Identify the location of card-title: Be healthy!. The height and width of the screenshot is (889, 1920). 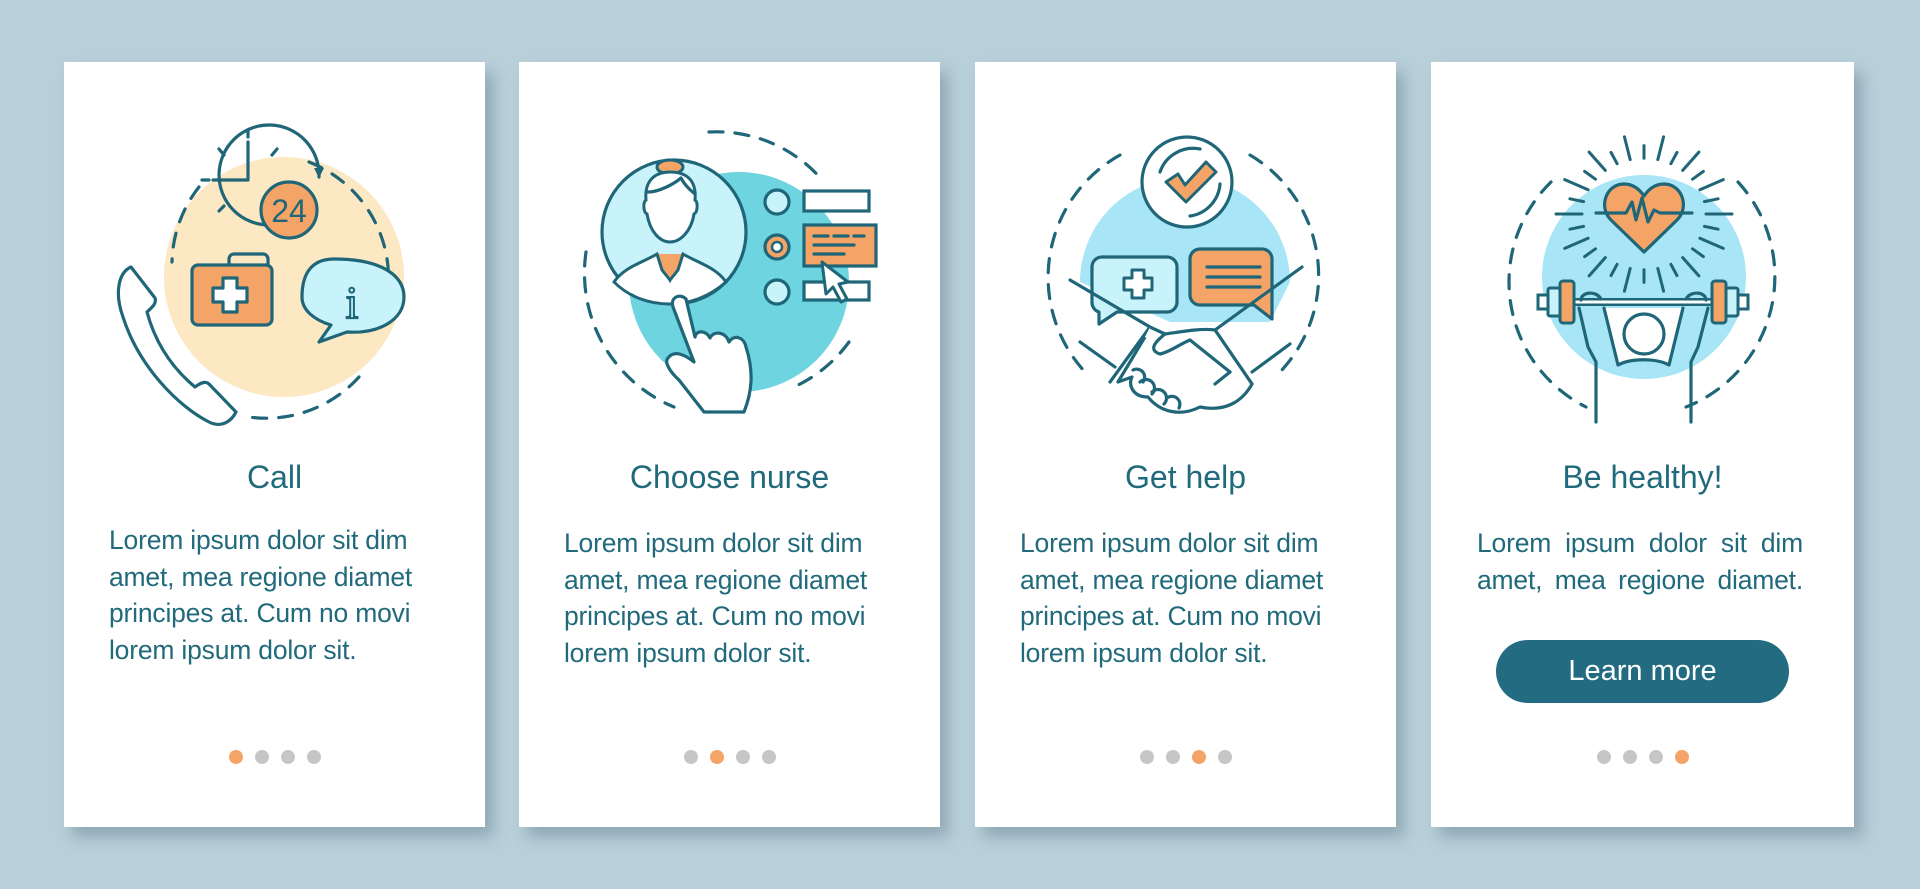
(1642, 477).